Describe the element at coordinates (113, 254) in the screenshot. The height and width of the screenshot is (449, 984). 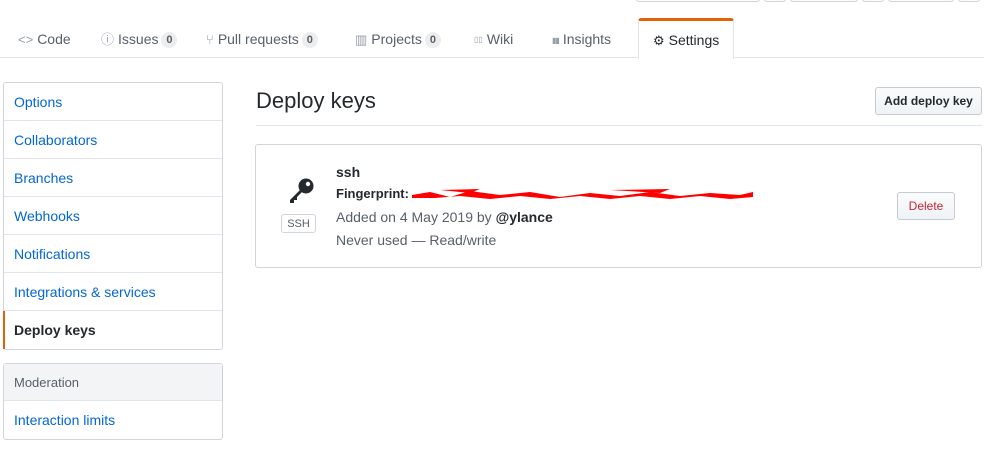
I see `sidebar-item-notifications: Notifications` at that location.